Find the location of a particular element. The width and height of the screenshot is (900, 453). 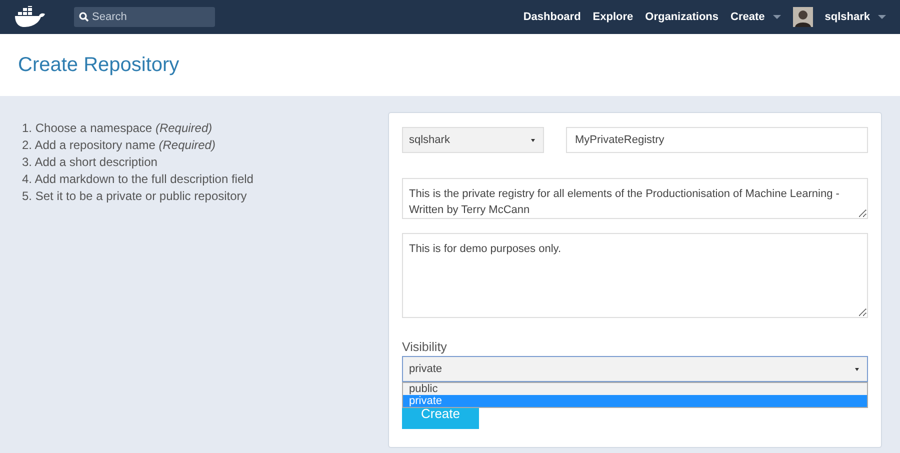

visibility-label: Visibility is located at coordinates (425, 347).